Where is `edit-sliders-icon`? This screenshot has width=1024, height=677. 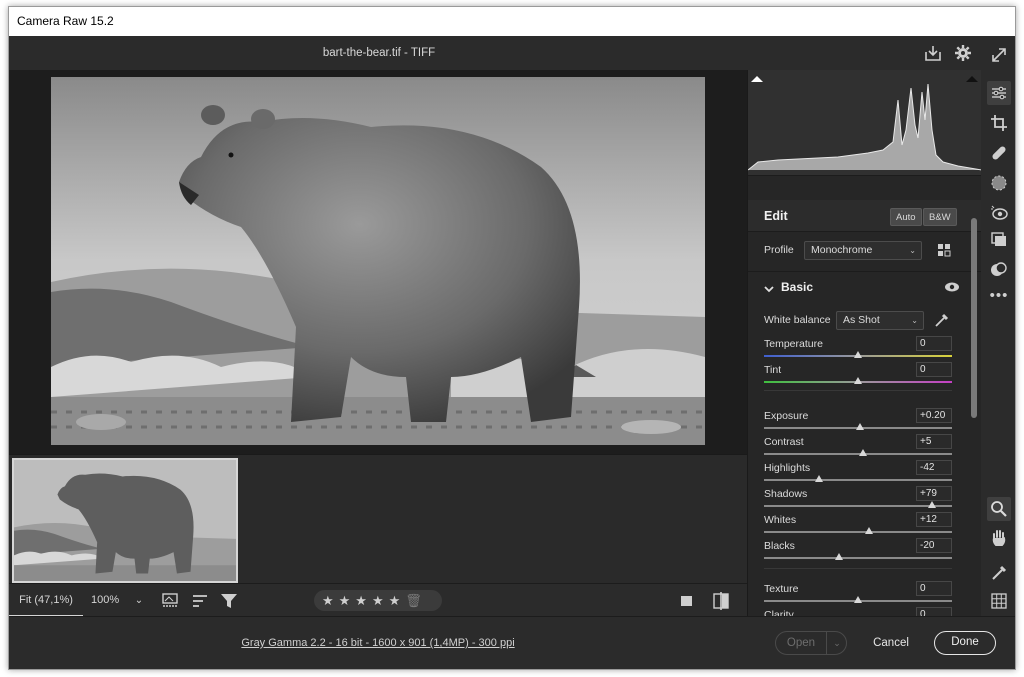 edit-sliders-icon is located at coordinates (999, 93).